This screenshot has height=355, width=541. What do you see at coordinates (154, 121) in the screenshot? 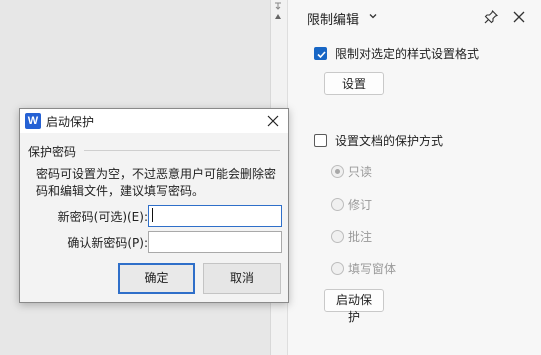
I see `dialog-titlebar: W 启动保护` at bounding box center [154, 121].